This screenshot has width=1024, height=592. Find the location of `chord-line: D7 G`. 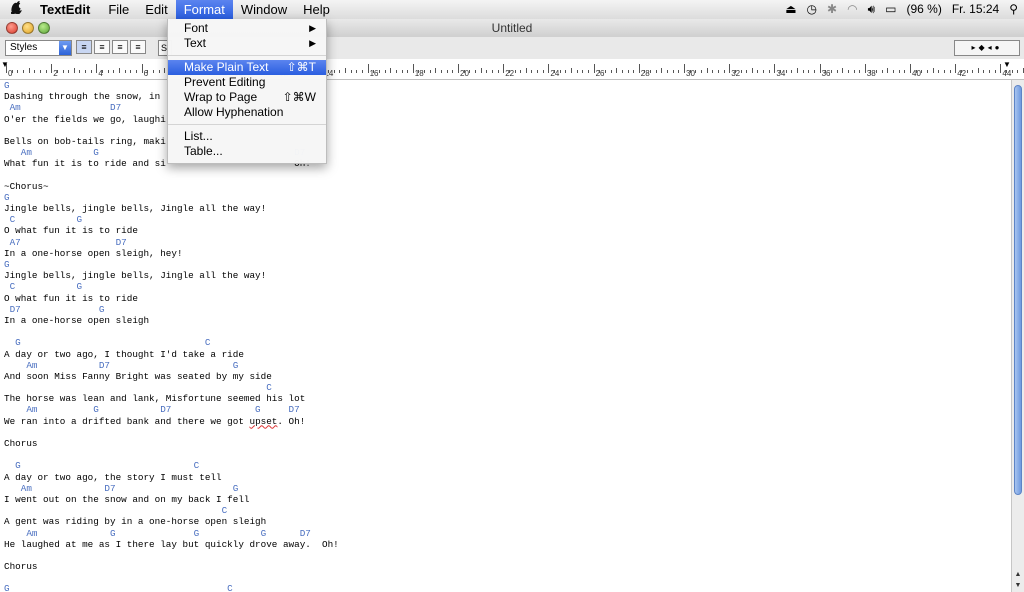

chord-line: D7 G is located at coordinates (171, 309).